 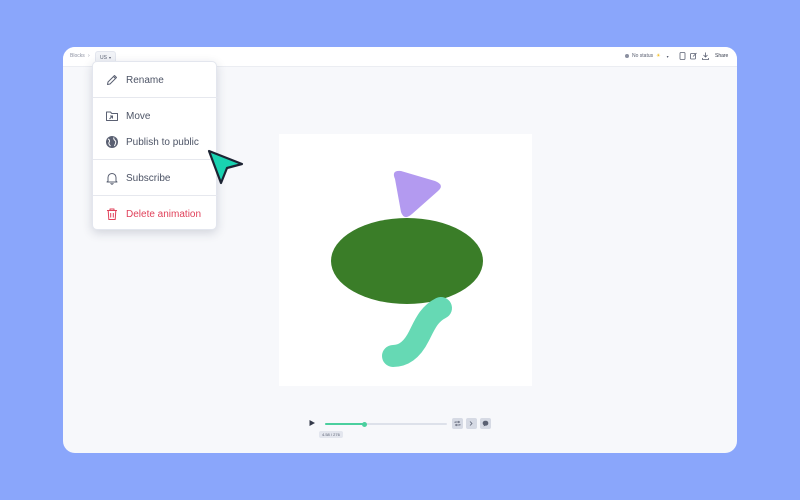 I want to click on loop-button, so click(x=457, y=423).